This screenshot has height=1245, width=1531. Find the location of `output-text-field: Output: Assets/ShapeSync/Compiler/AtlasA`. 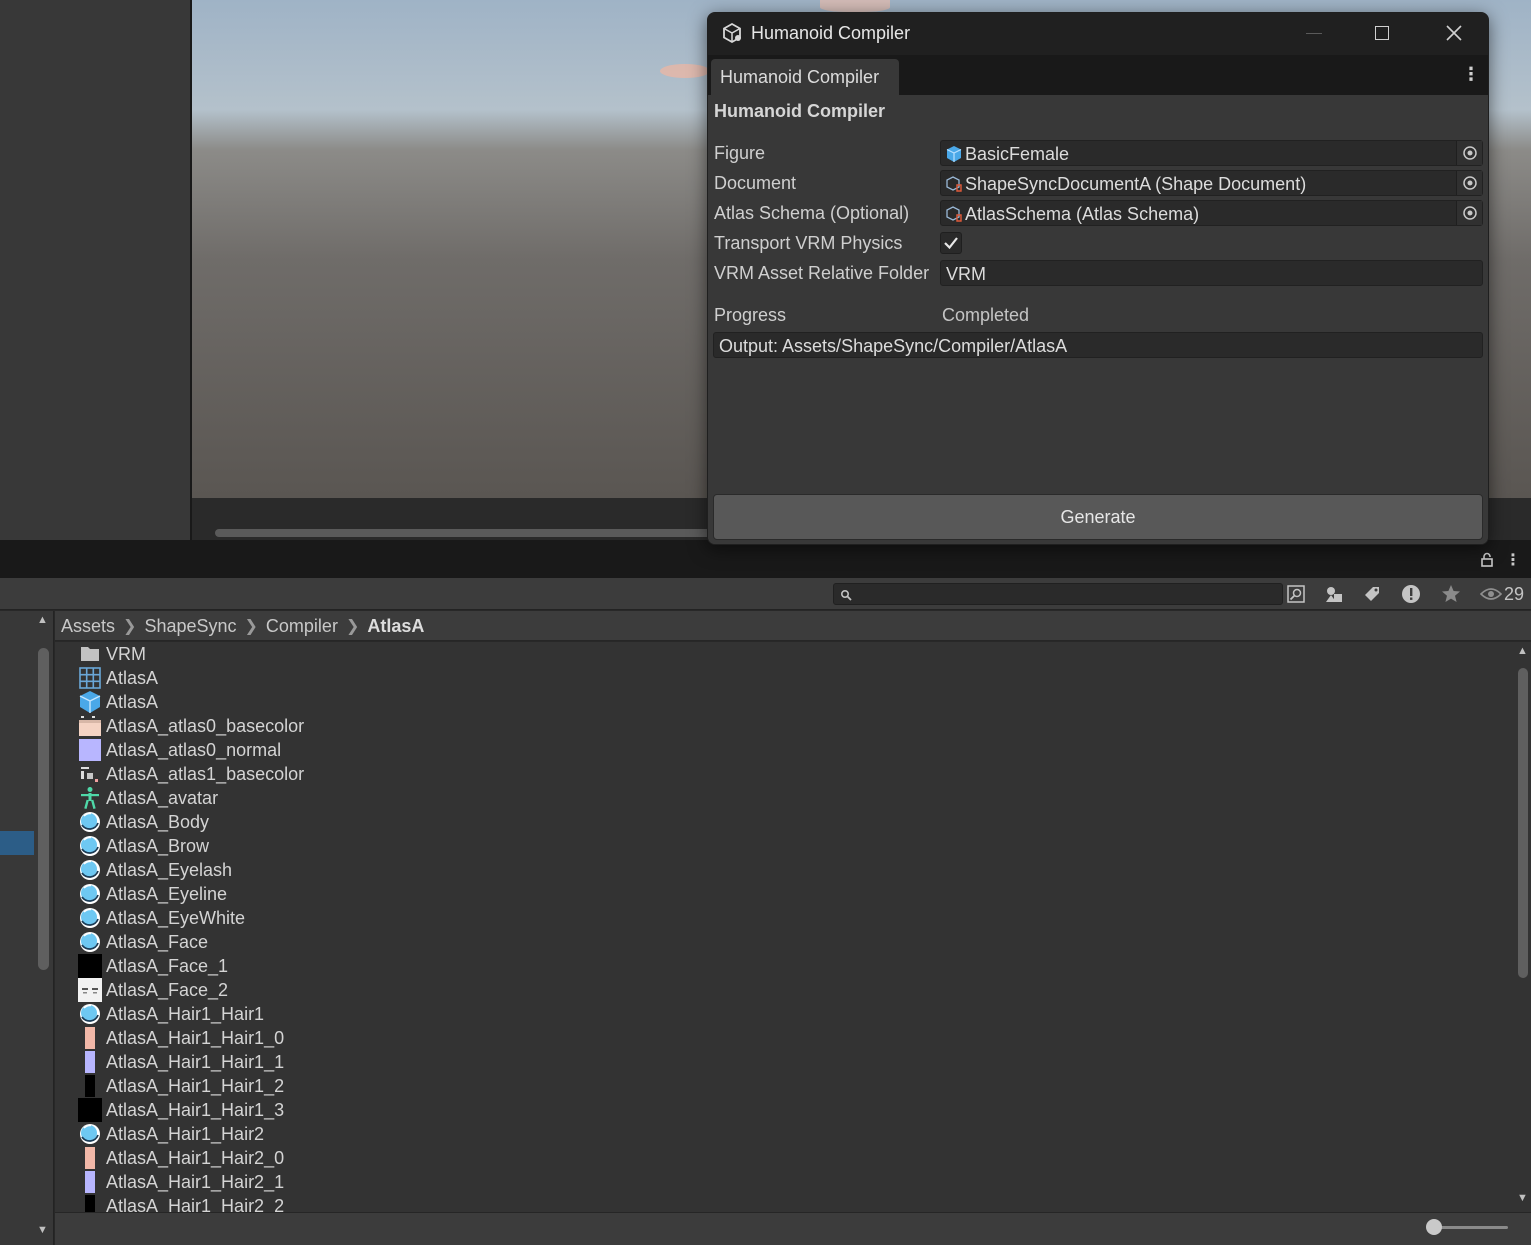

output-text-field: Output: Assets/ShapeSync/Compiler/AtlasA is located at coordinates (1098, 345).